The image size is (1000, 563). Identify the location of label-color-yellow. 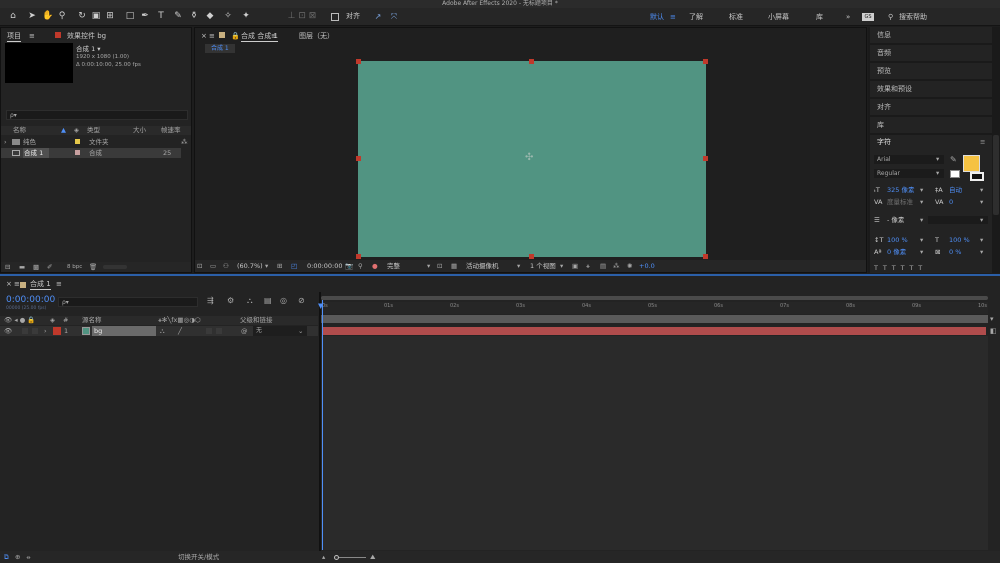
(77, 141).